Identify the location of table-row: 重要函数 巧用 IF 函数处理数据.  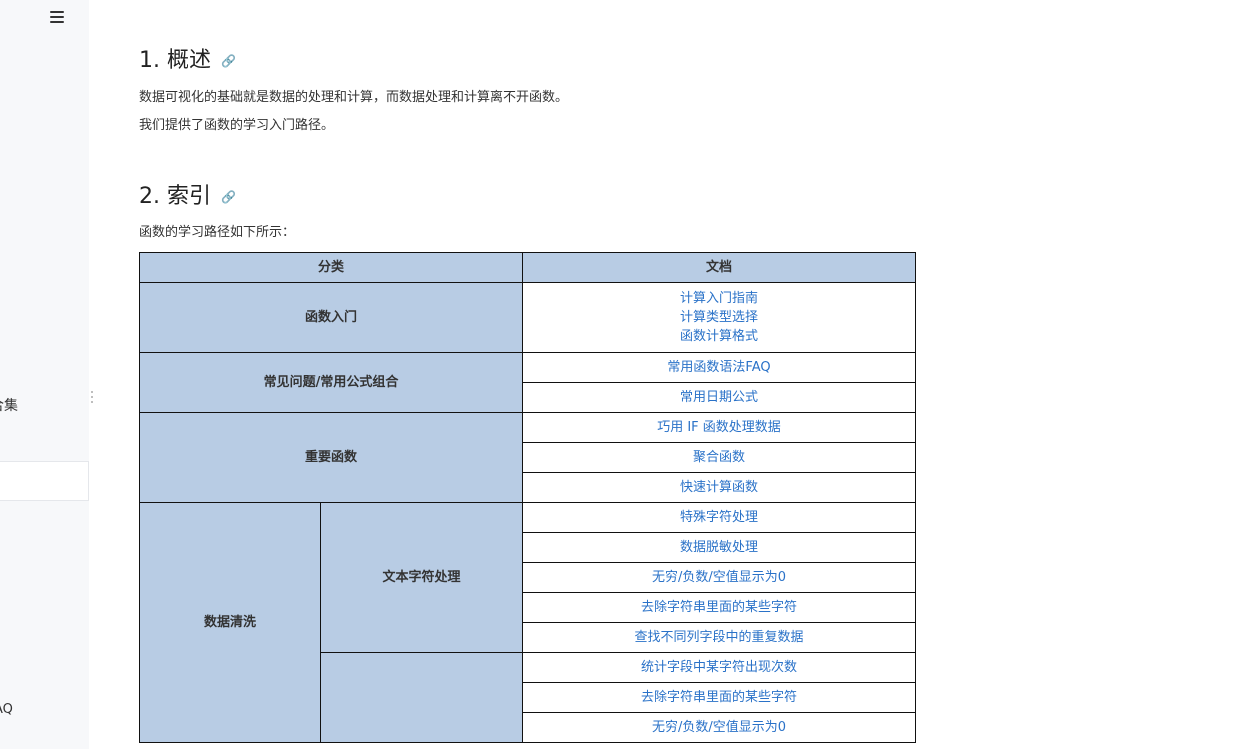
(527, 457).